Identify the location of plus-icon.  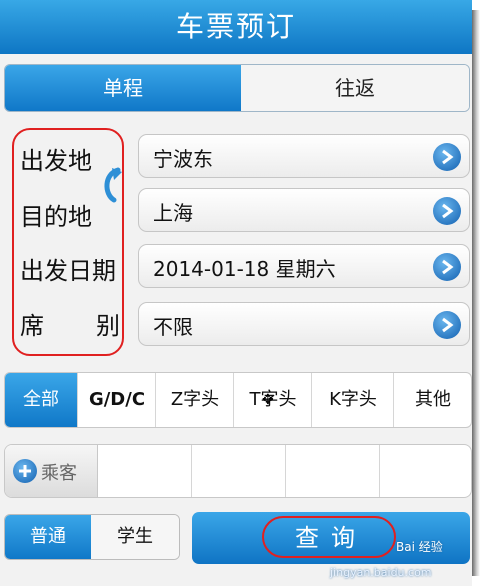
(25, 471).